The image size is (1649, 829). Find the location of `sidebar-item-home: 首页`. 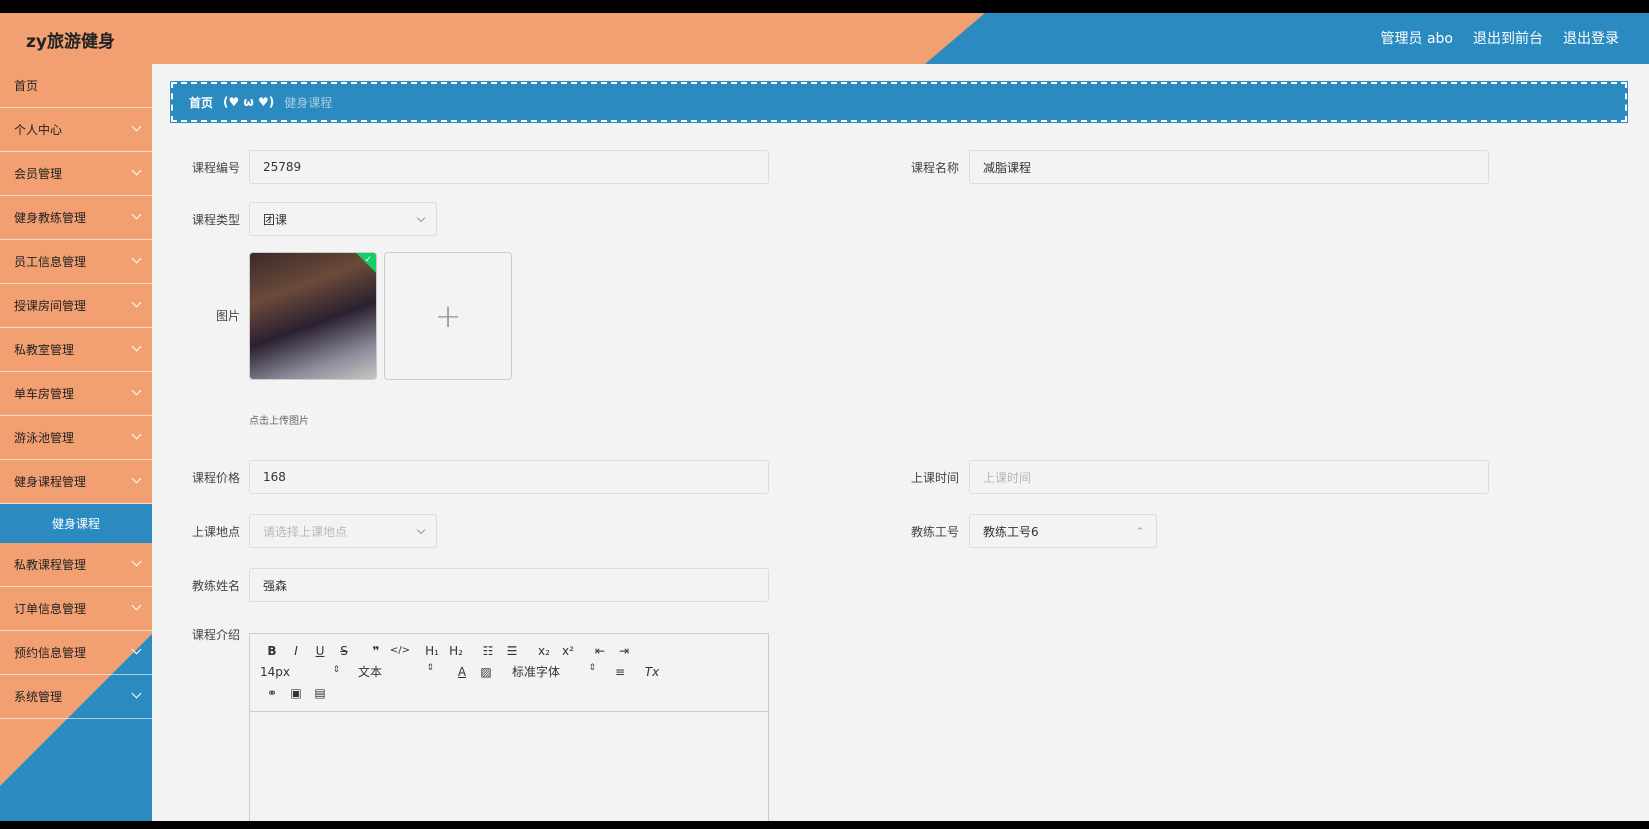

sidebar-item-home: 首页 is located at coordinates (76, 86).